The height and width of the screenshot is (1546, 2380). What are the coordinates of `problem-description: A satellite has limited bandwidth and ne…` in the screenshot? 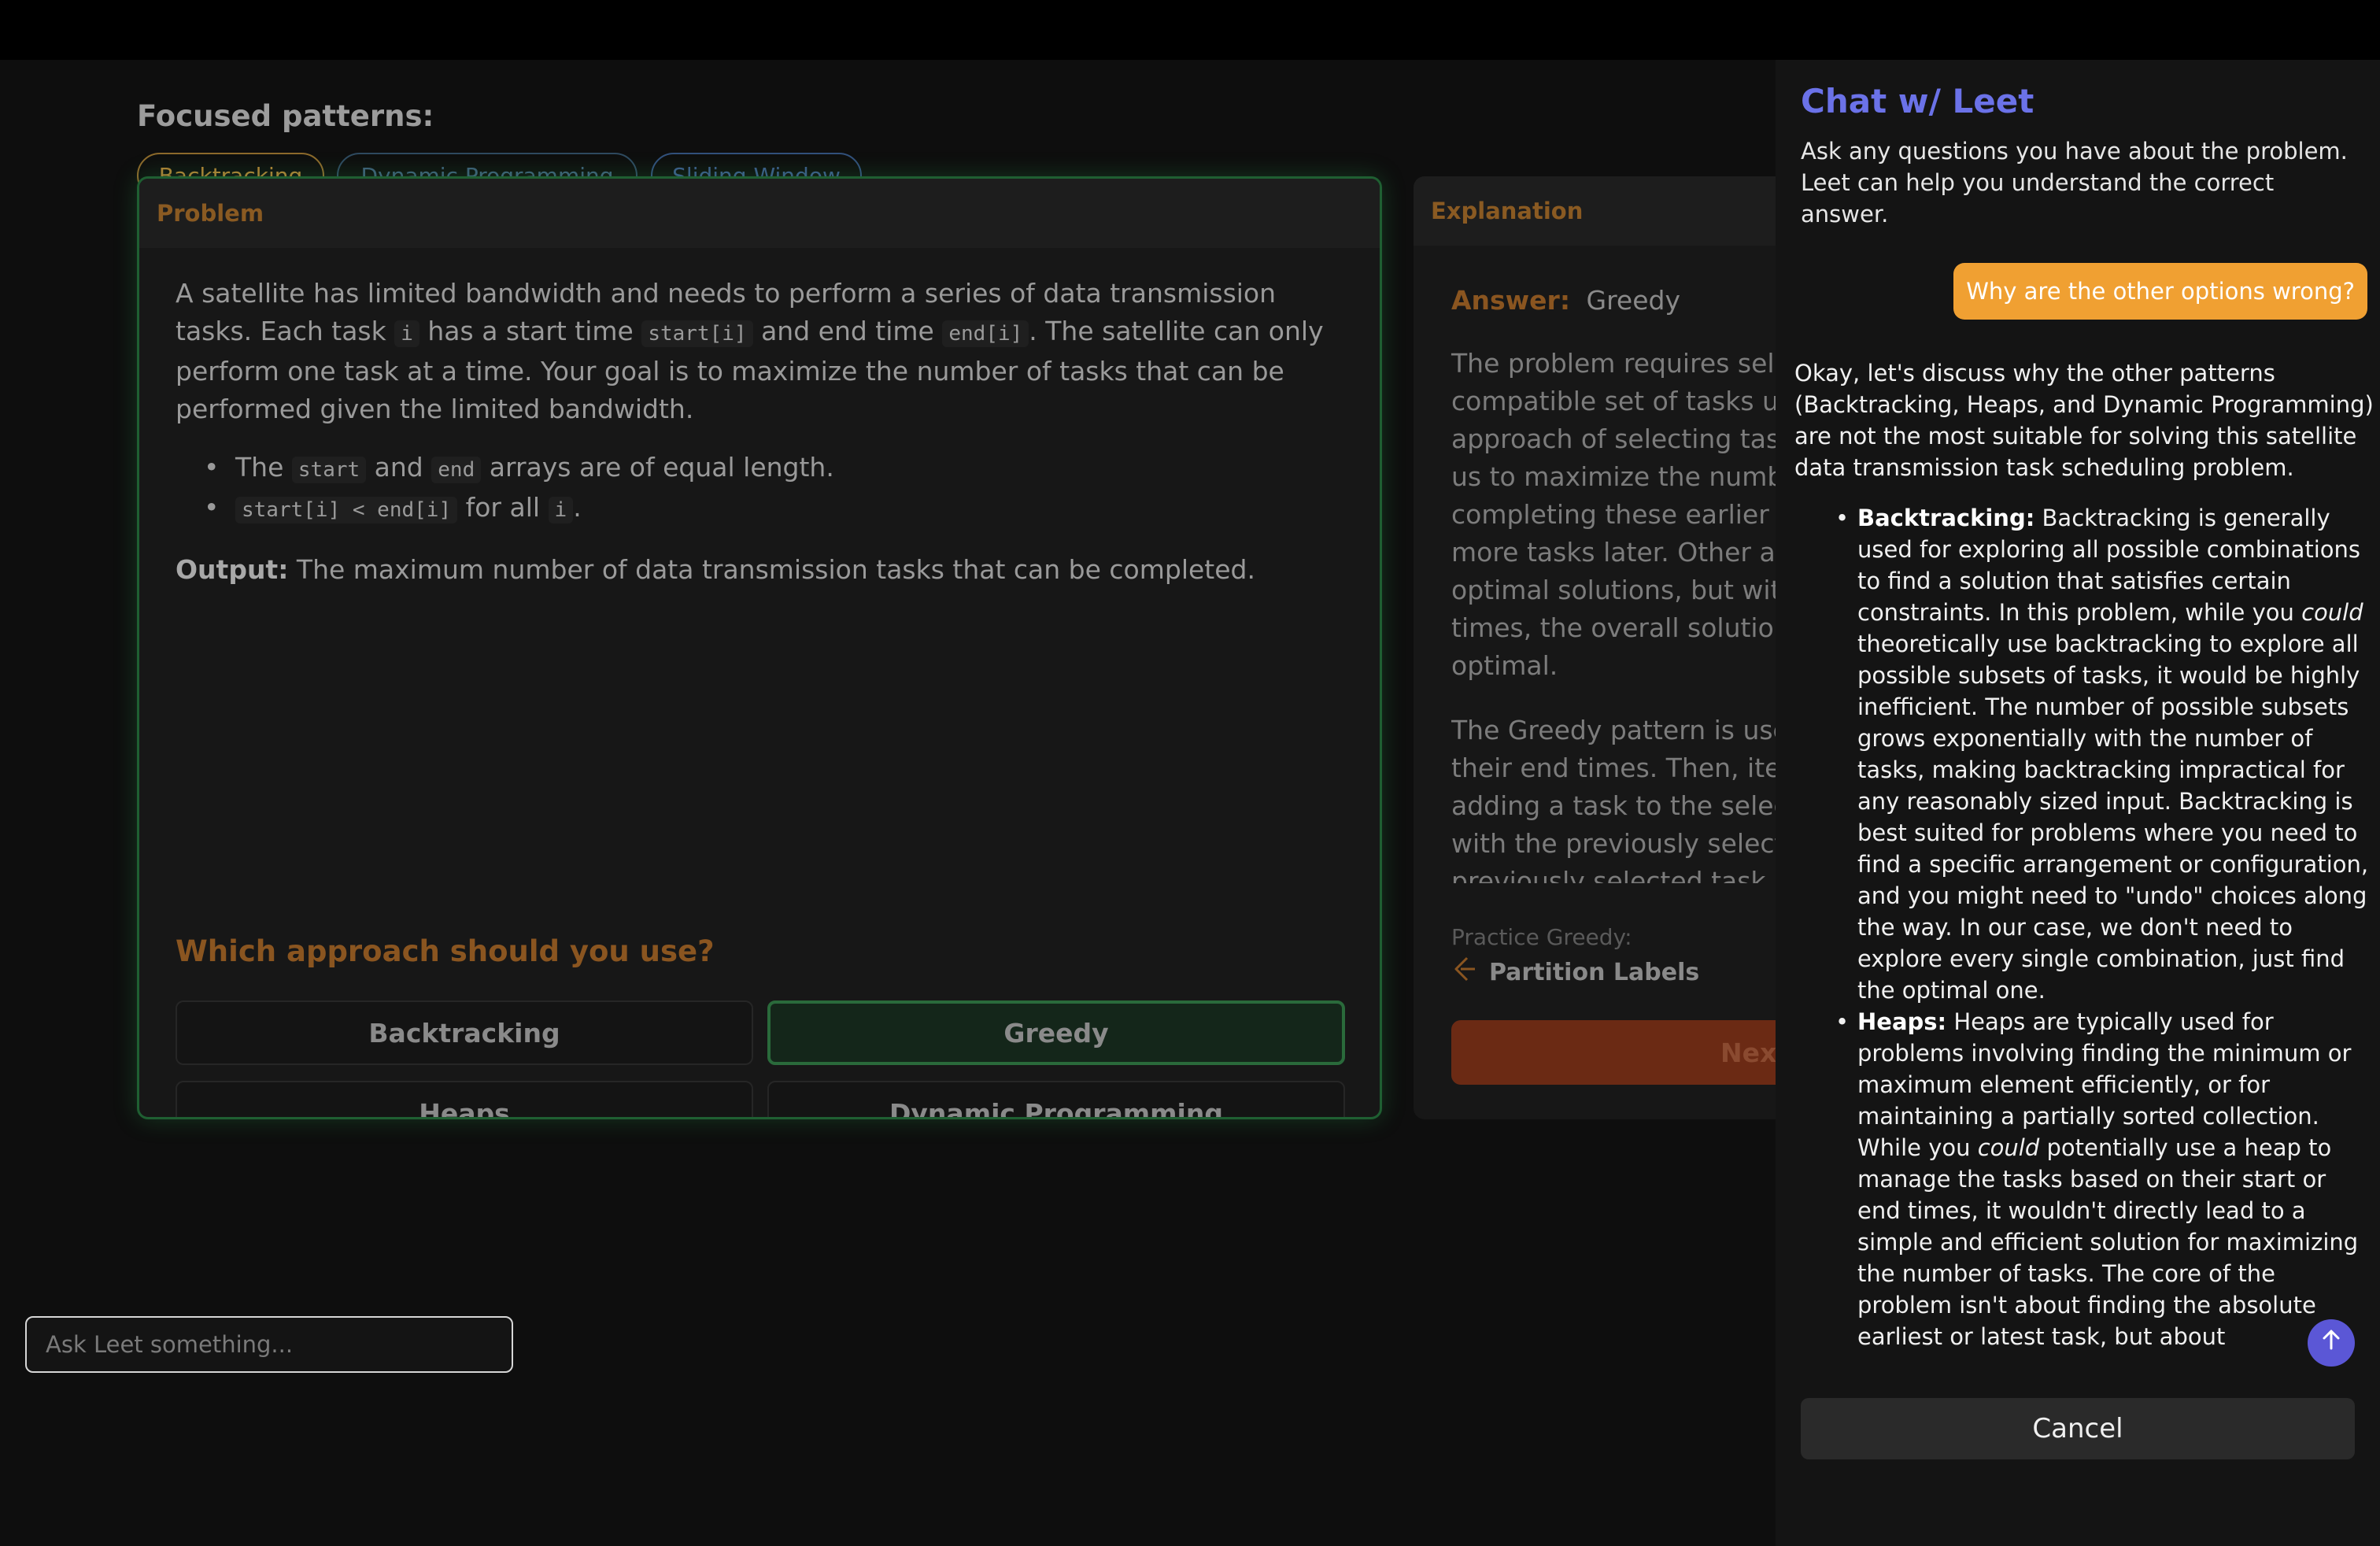 It's located at (750, 351).